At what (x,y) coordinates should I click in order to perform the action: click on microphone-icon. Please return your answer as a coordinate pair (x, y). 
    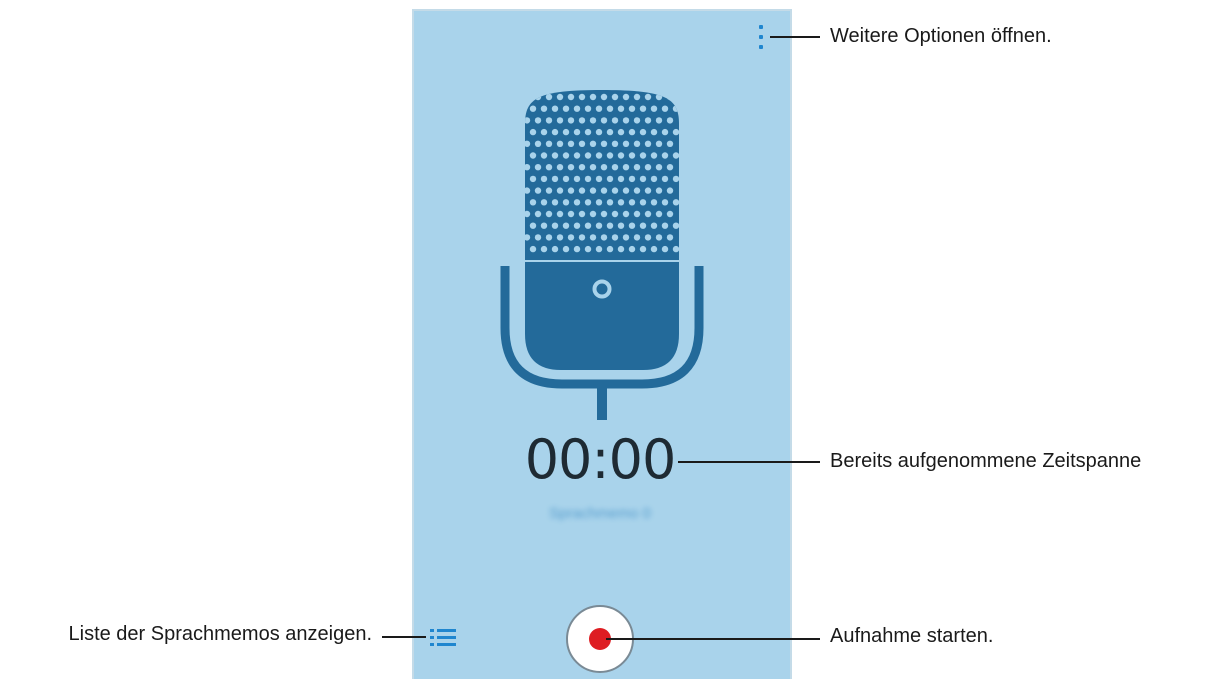
    Looking at the image, I should click on (602, 255).